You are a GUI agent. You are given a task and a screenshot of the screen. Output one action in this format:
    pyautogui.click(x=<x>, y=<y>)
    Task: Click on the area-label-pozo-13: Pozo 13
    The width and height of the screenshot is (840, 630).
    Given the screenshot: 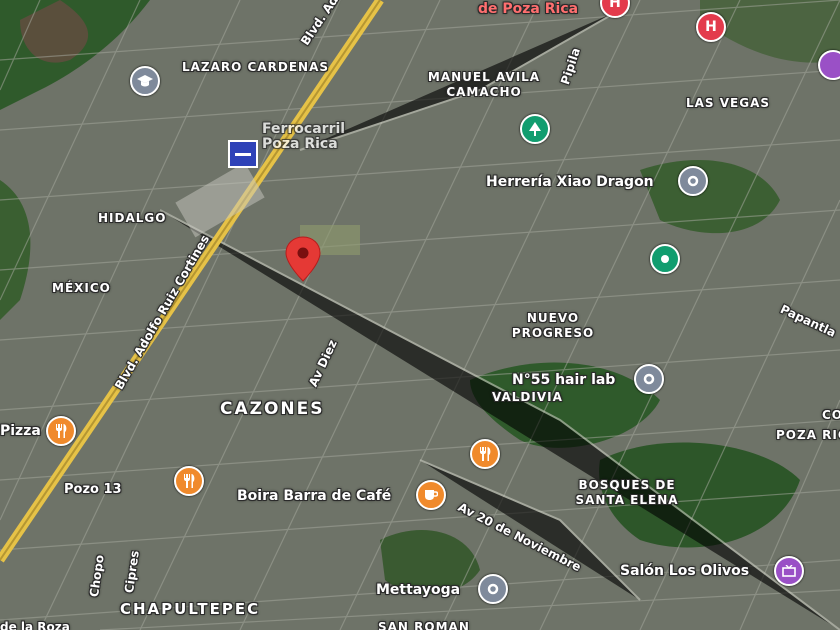 What is the action you would take?
    pyautogui.click(x=93, y=489)
    